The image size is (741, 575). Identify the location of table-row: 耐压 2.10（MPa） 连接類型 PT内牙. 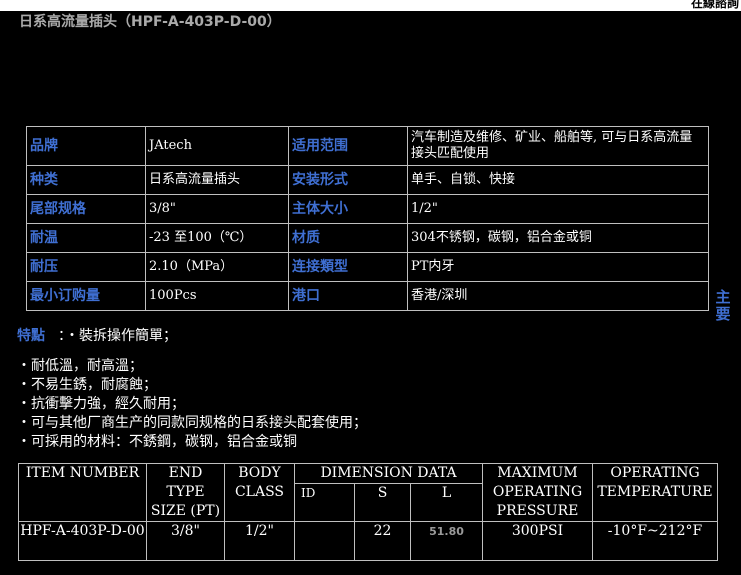
(367, 267).